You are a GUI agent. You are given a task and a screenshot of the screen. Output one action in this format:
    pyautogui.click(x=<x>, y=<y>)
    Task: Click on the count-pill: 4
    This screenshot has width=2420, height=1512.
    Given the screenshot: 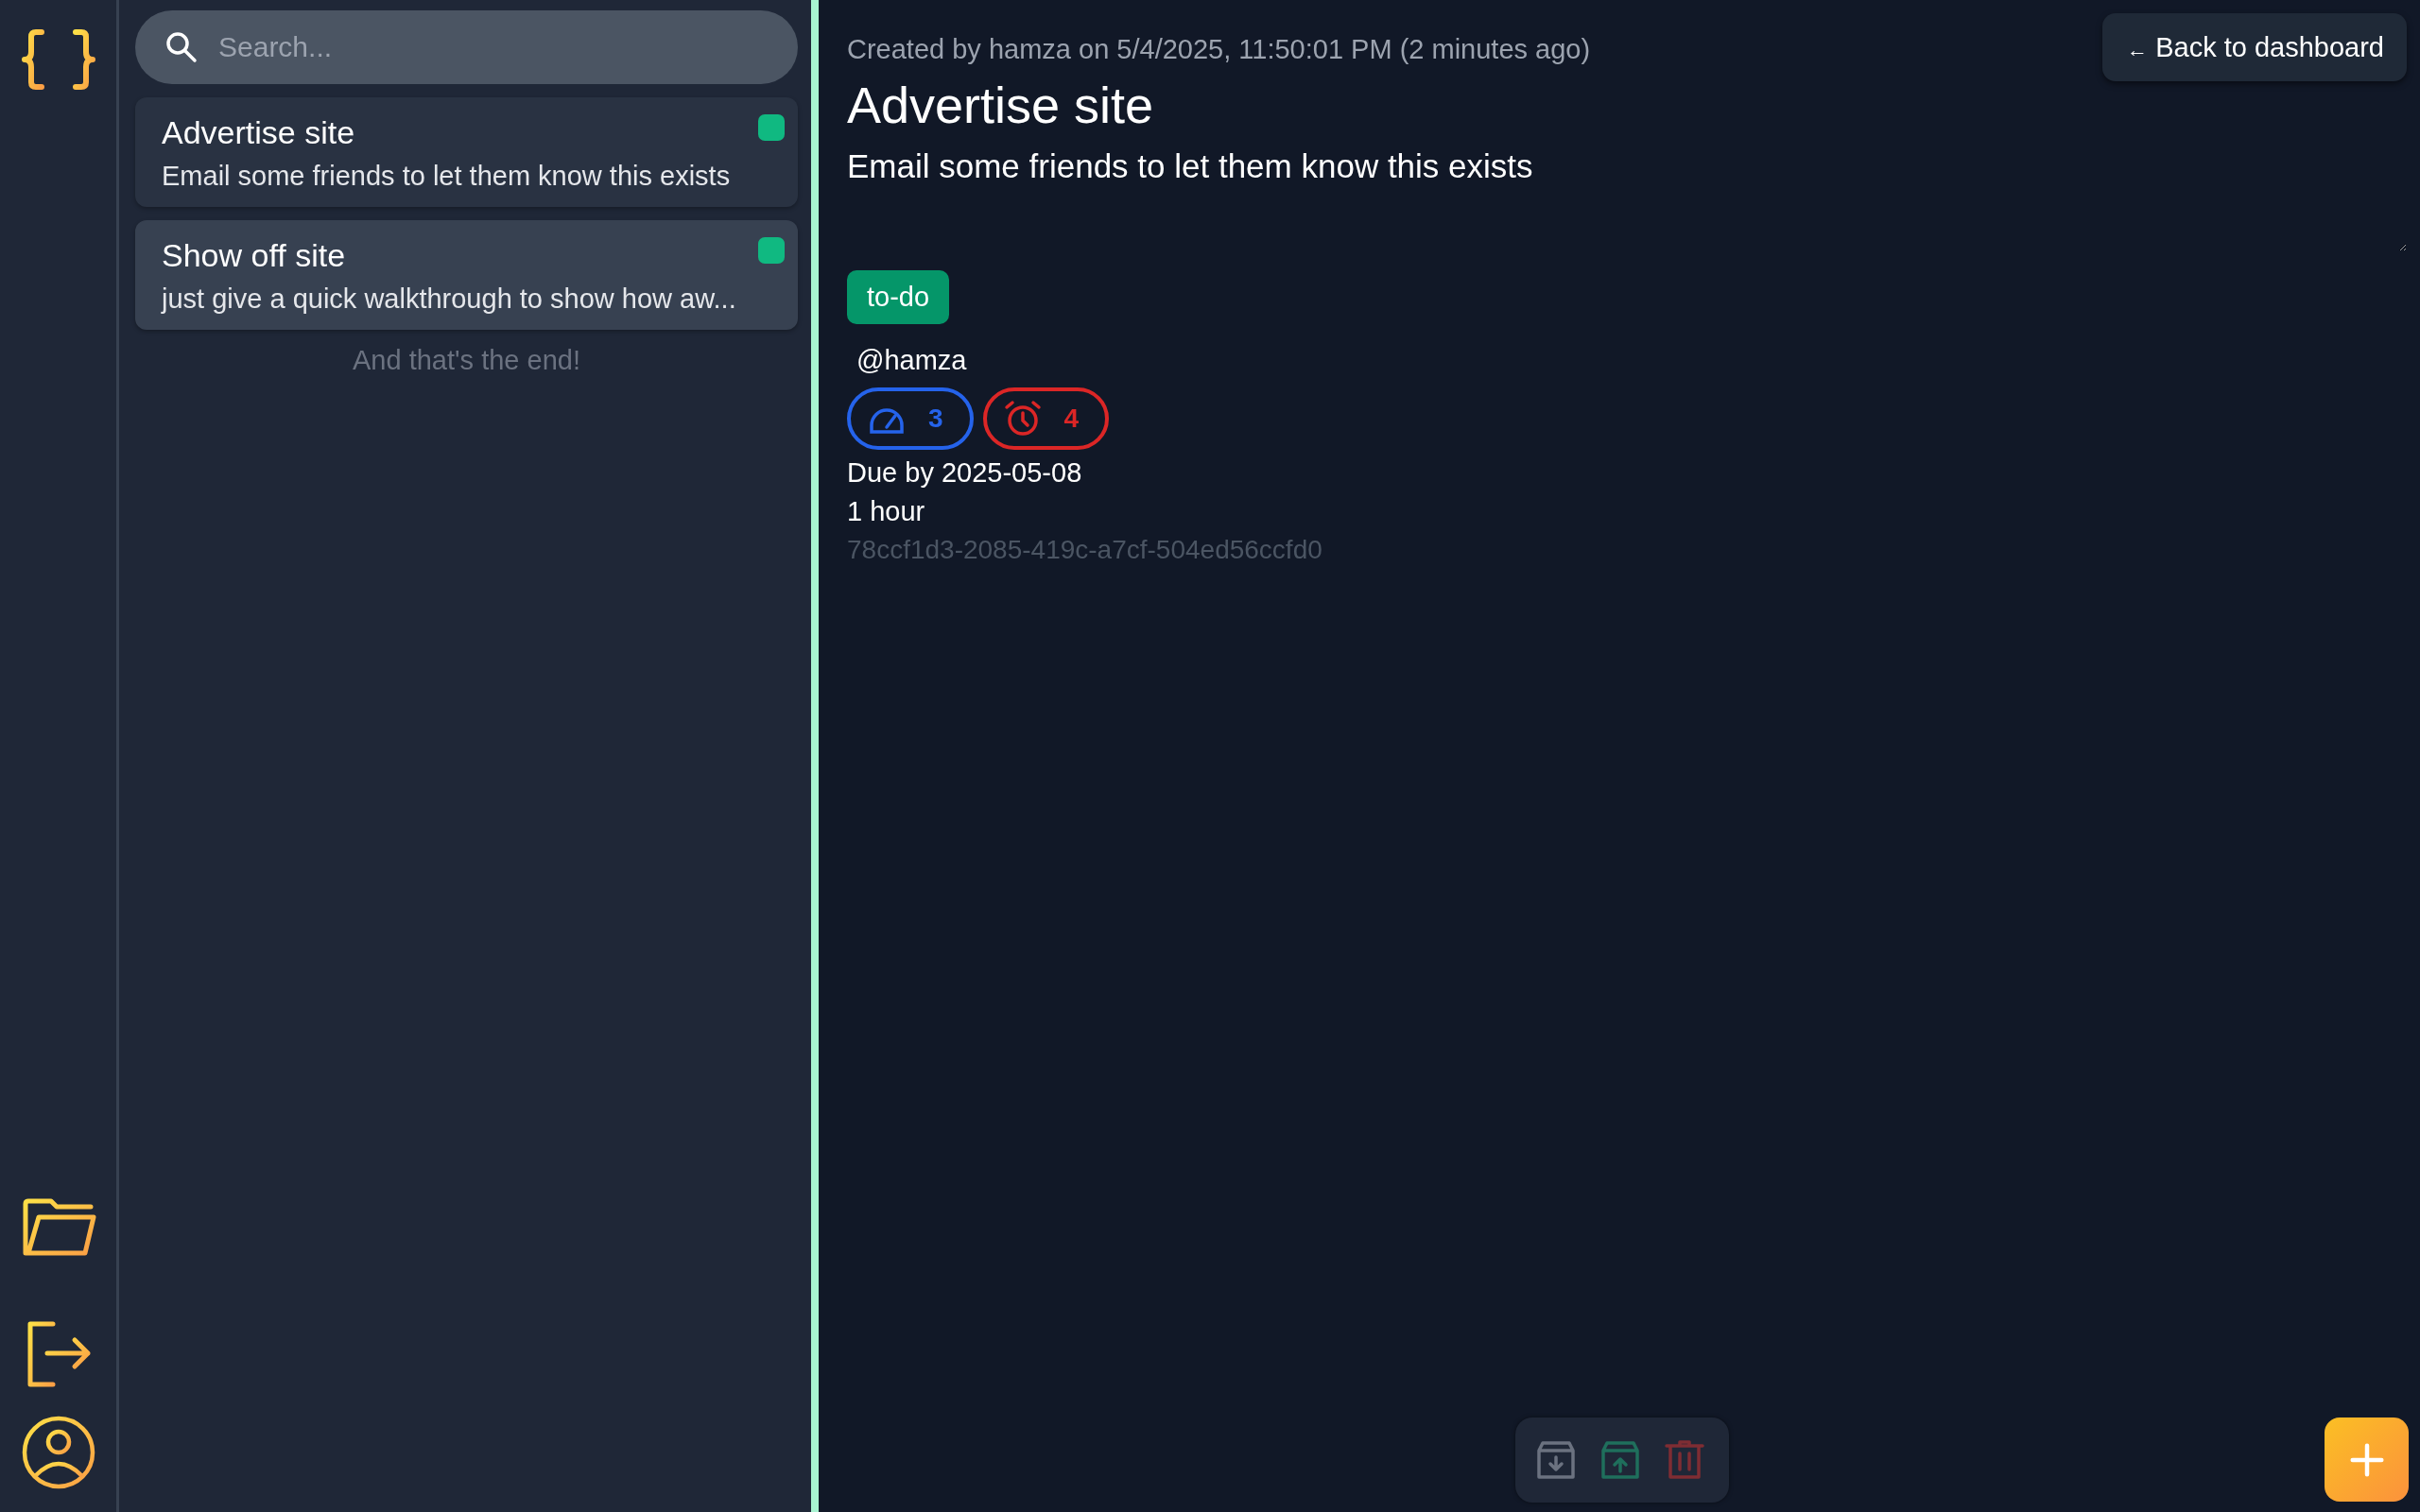 What is the action you would take?
    pyautogui.click(x=1046, y=418)
    